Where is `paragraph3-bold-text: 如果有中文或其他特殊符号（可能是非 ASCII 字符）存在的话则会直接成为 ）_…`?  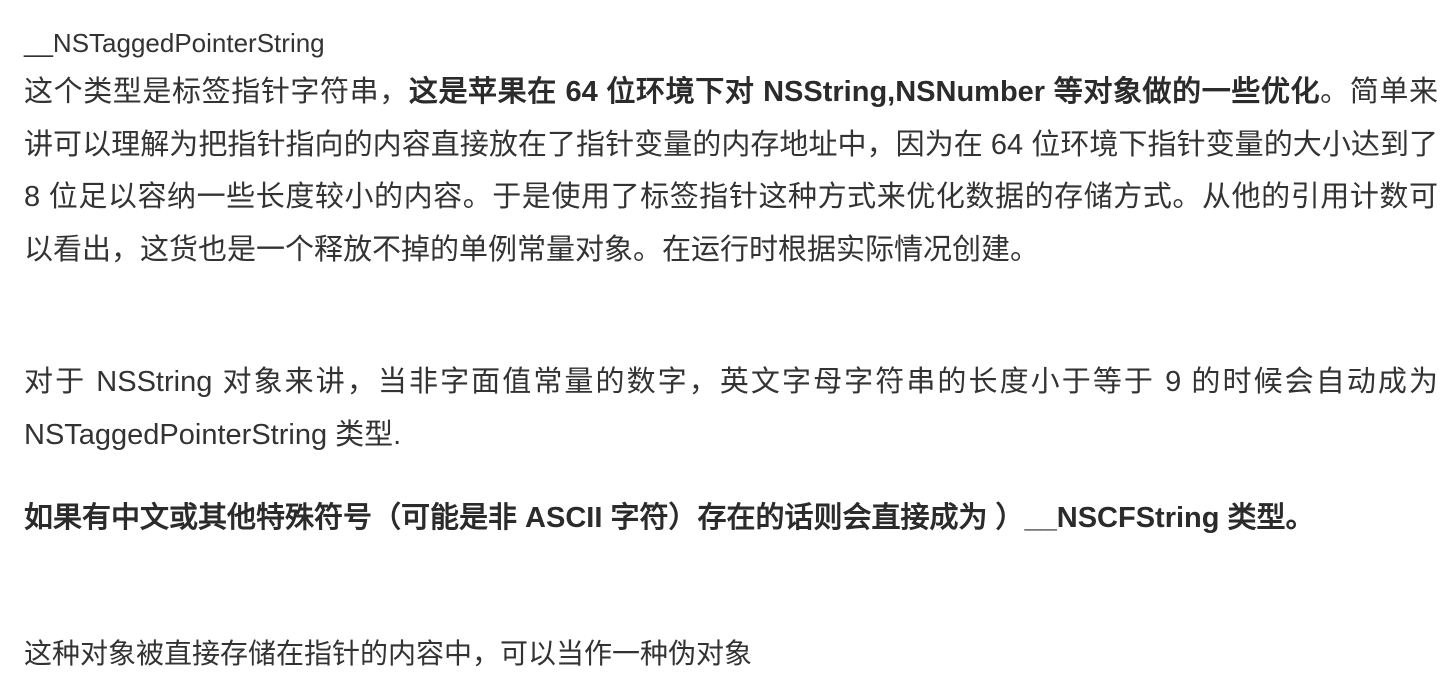 paragraph3-bold-text: 如果有中文或其他特殊符号（可能是非 ASCII 字符）存在的话则会直接成为 ）_… is located at coordinates (669, 518).